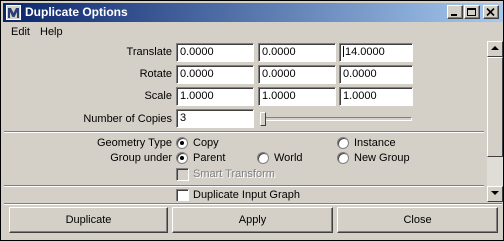 This screenshot has width=504, height=241. Describe the element at coordinates (141, 158) in the screenshot. I see `group-under-label: Group under` at that location.